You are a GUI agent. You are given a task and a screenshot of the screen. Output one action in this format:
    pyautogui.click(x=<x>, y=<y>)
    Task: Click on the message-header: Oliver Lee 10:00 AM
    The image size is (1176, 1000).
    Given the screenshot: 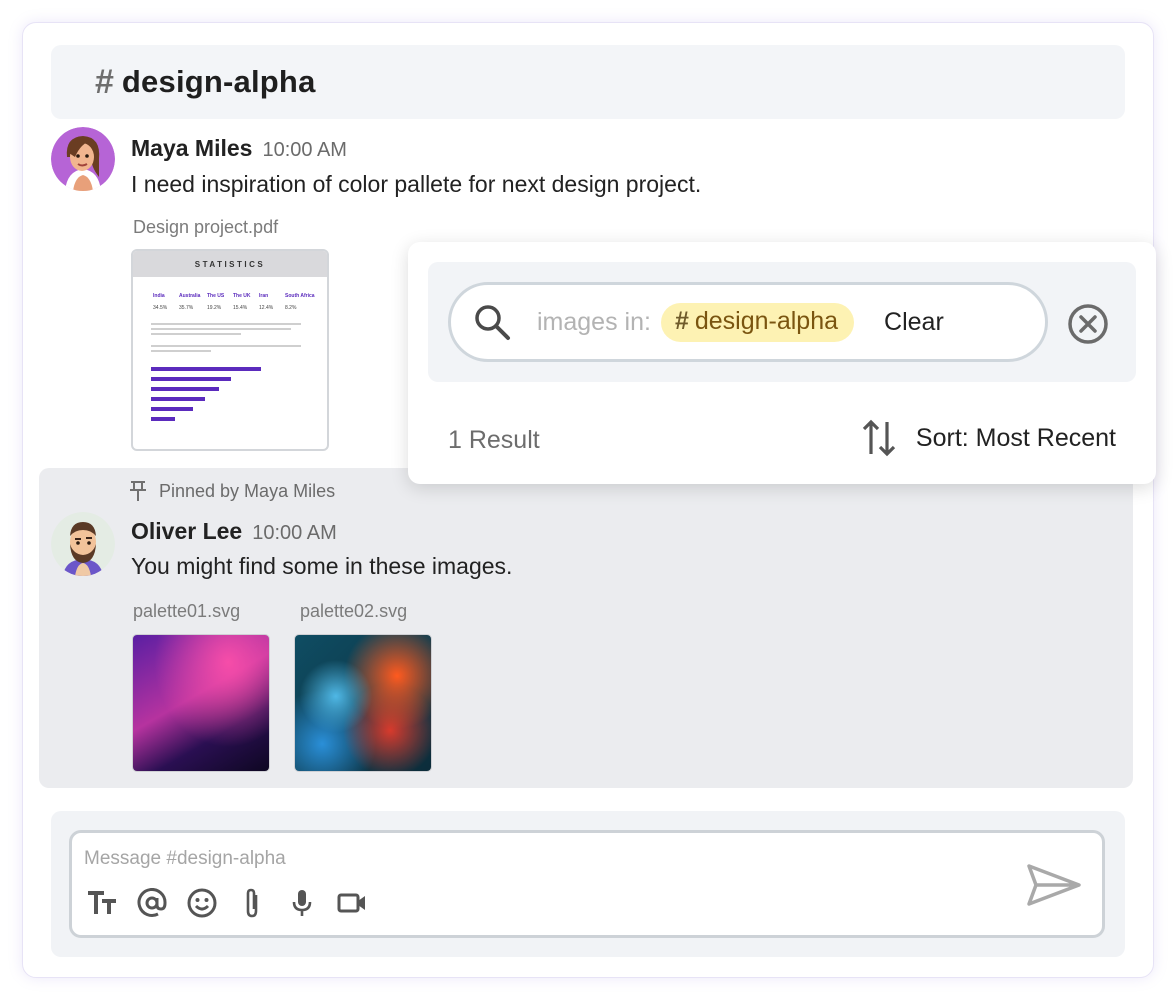 What is the action you would take?
    pyautogui.click(x=234, y=531)
    